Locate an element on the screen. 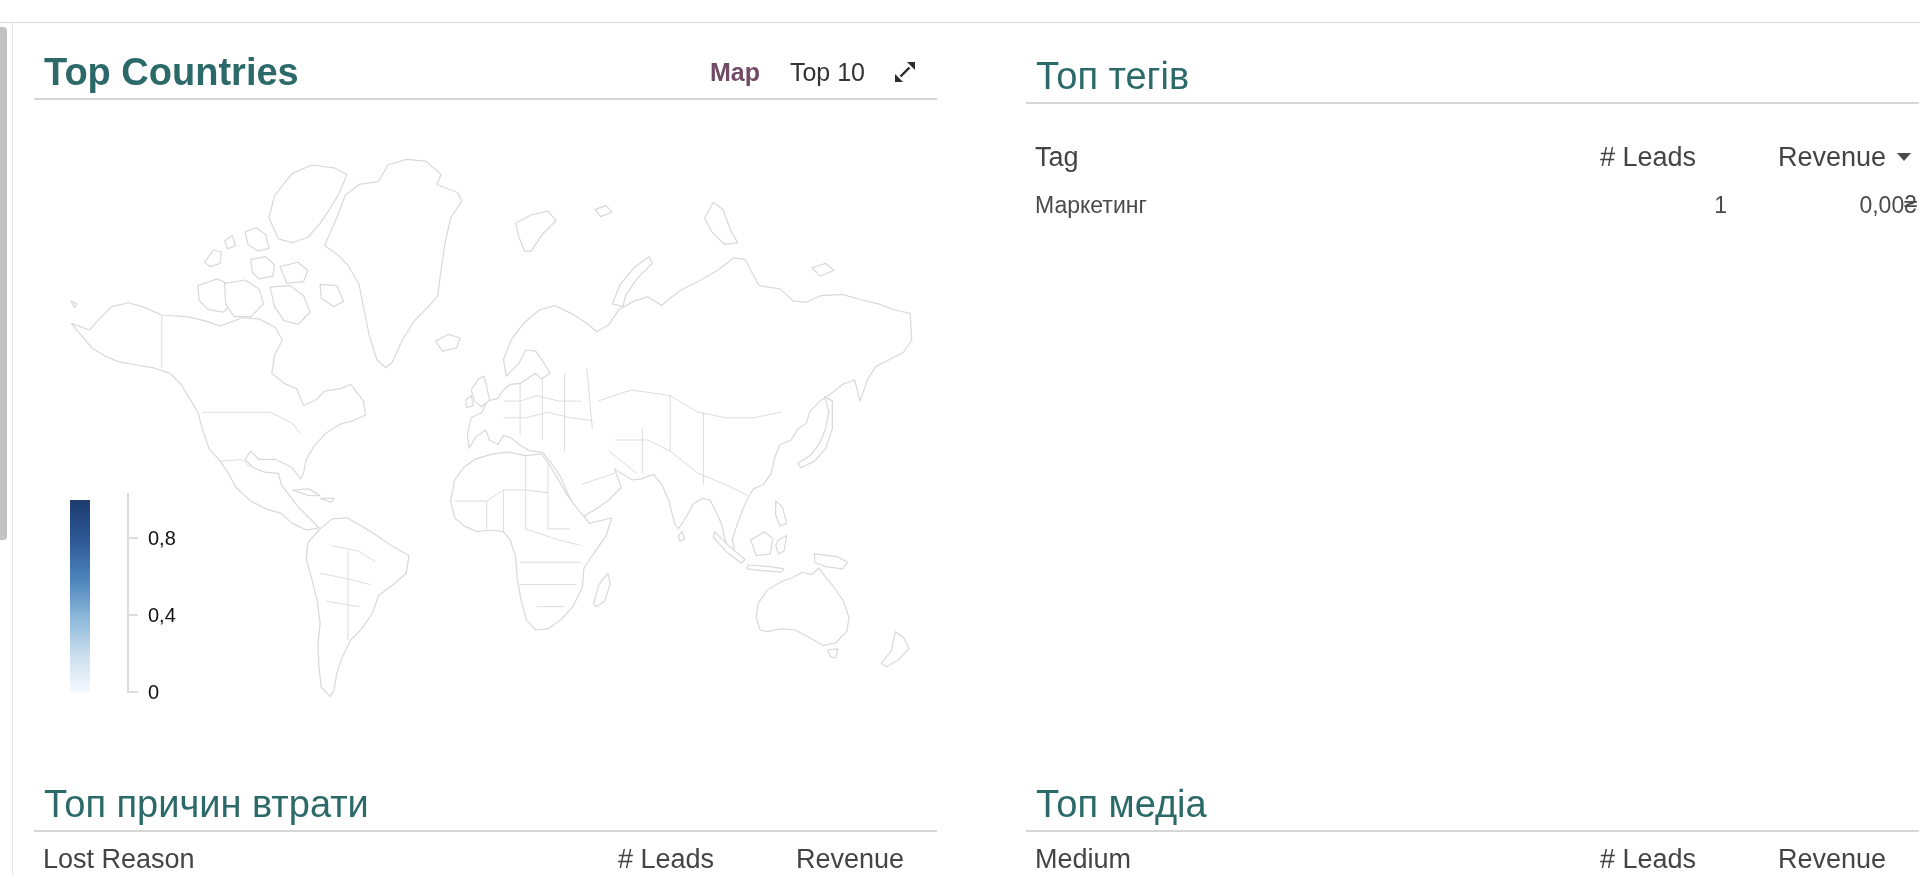 The width and height of the screenshot is (1920, 875). column-header: Lost Reason is located at coordinates (315, 859).